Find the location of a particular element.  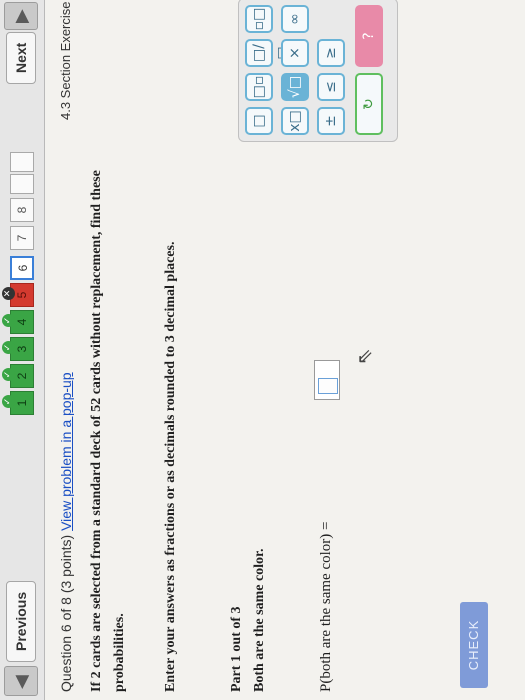

answer-input-cursor-box is located at coordinates (328, 386).